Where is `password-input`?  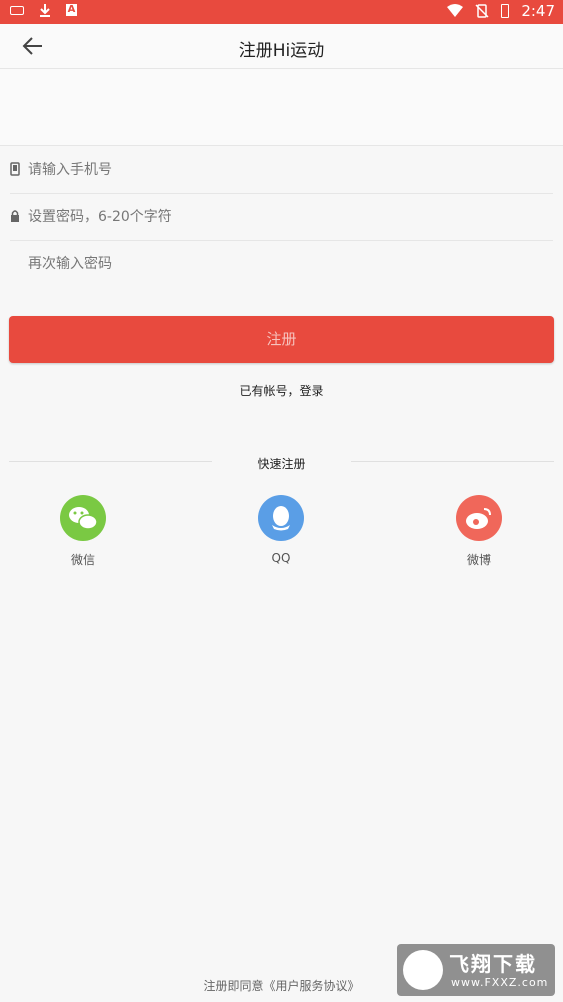
password-input is located at coordinates (278, 217).